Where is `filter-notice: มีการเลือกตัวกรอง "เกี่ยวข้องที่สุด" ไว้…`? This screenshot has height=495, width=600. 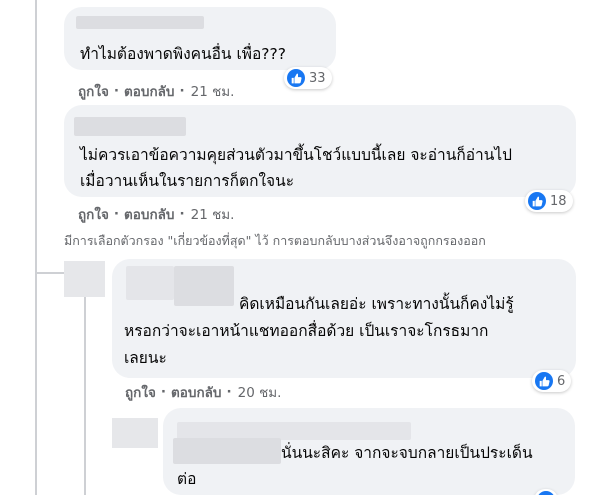
filter-notice: มีการเลือกตัวกรอง "เกี่ยวข้องที่สุด" ไว้… is located at coordinates (275, 240).